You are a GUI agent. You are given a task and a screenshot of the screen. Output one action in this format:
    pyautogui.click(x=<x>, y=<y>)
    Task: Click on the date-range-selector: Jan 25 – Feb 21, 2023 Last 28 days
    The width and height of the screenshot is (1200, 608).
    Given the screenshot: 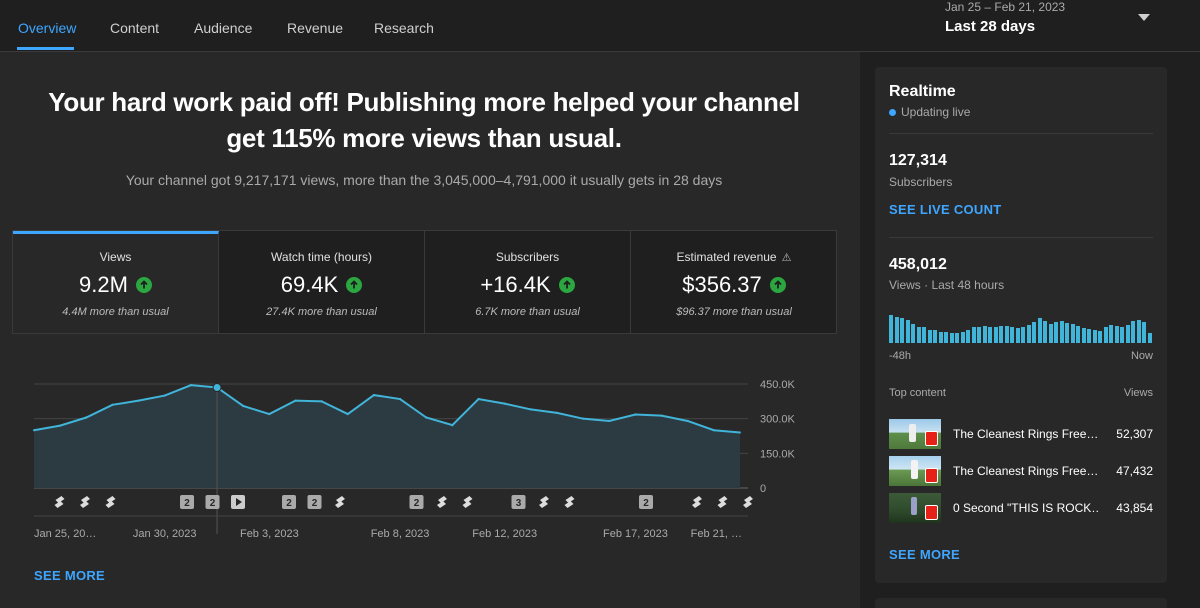 What is the action you would take?
    pyautogui.click(x=1005, y=17)
    